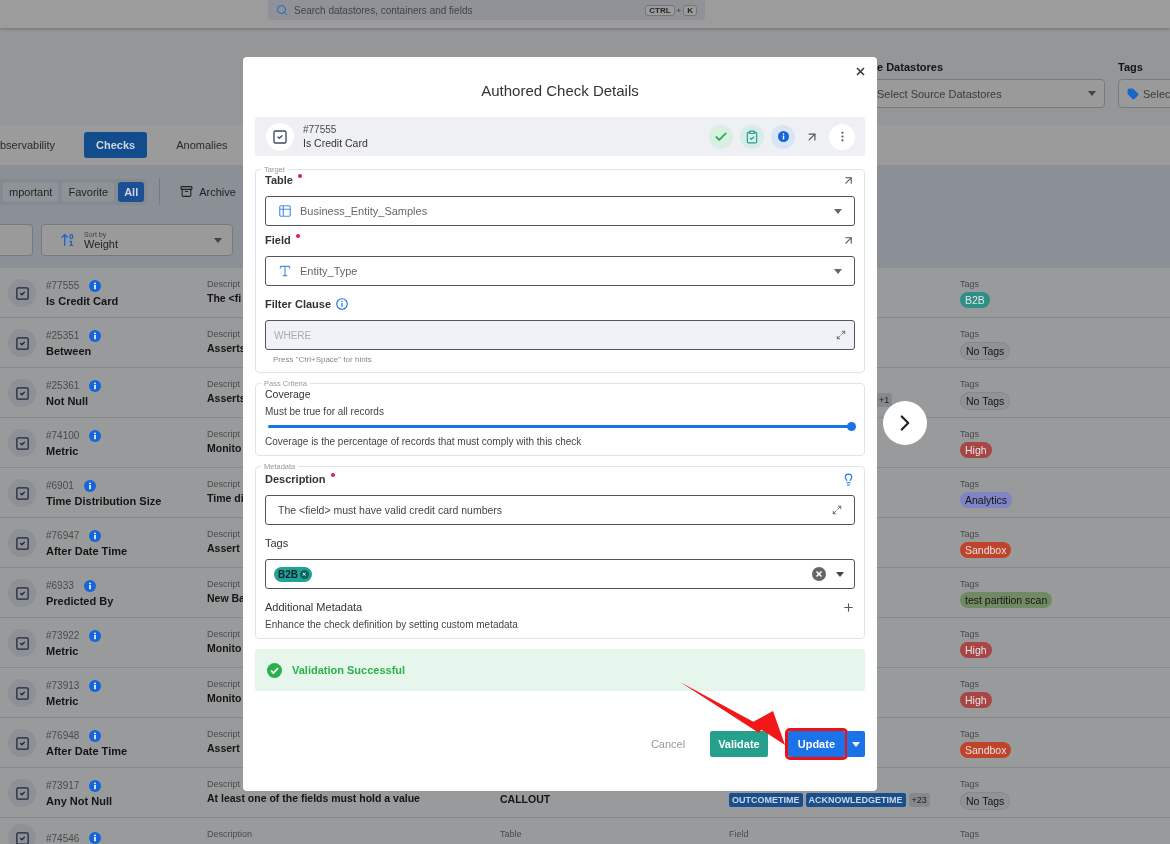 The width and height of the screenshot is (1170, 844). What do you see at coordinates (63, 735) in the screenshot?
I see `check-id: #76948` at bounding box center [63, 735].